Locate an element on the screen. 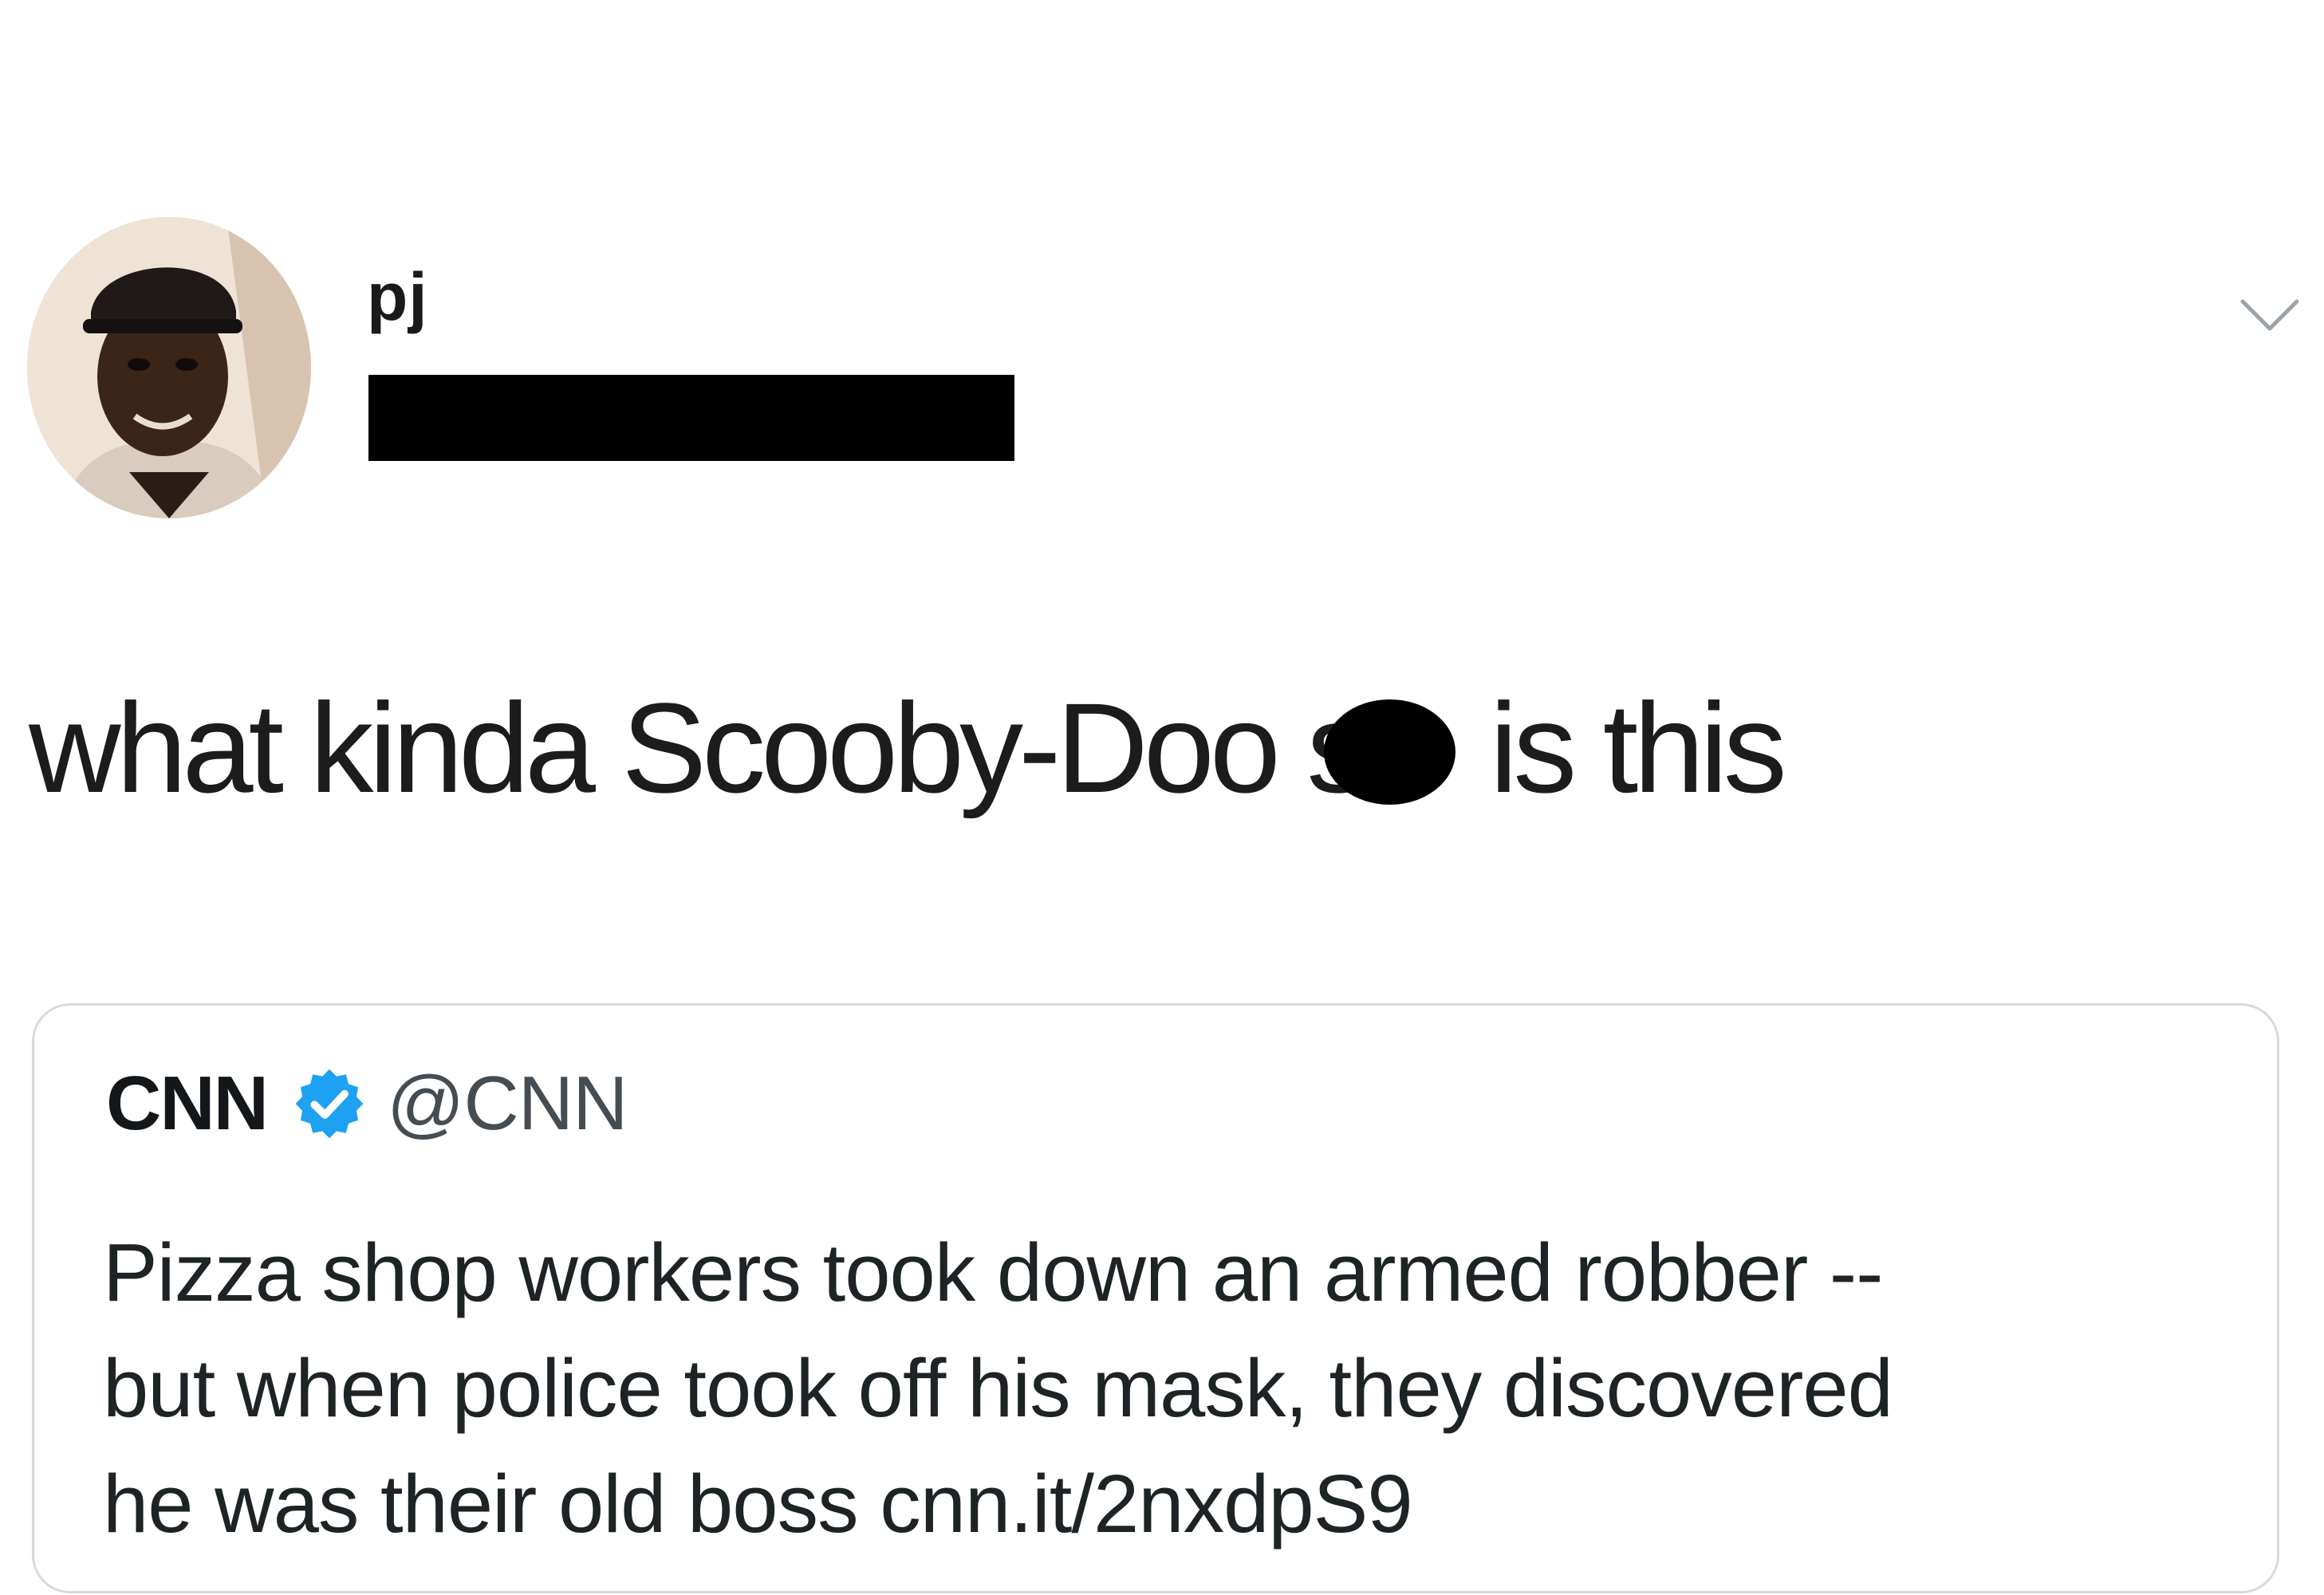 The width and height of the screenshot is (2324, 1595). verified-badge-icon-svg is located at coordinates (330, 1104).